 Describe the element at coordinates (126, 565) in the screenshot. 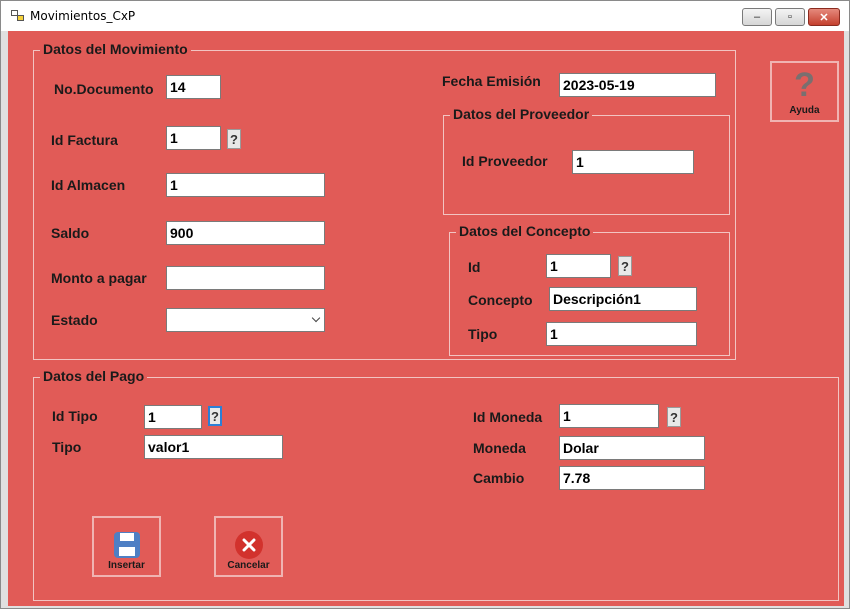

I see `insert-button-label: Insertar` at that location.